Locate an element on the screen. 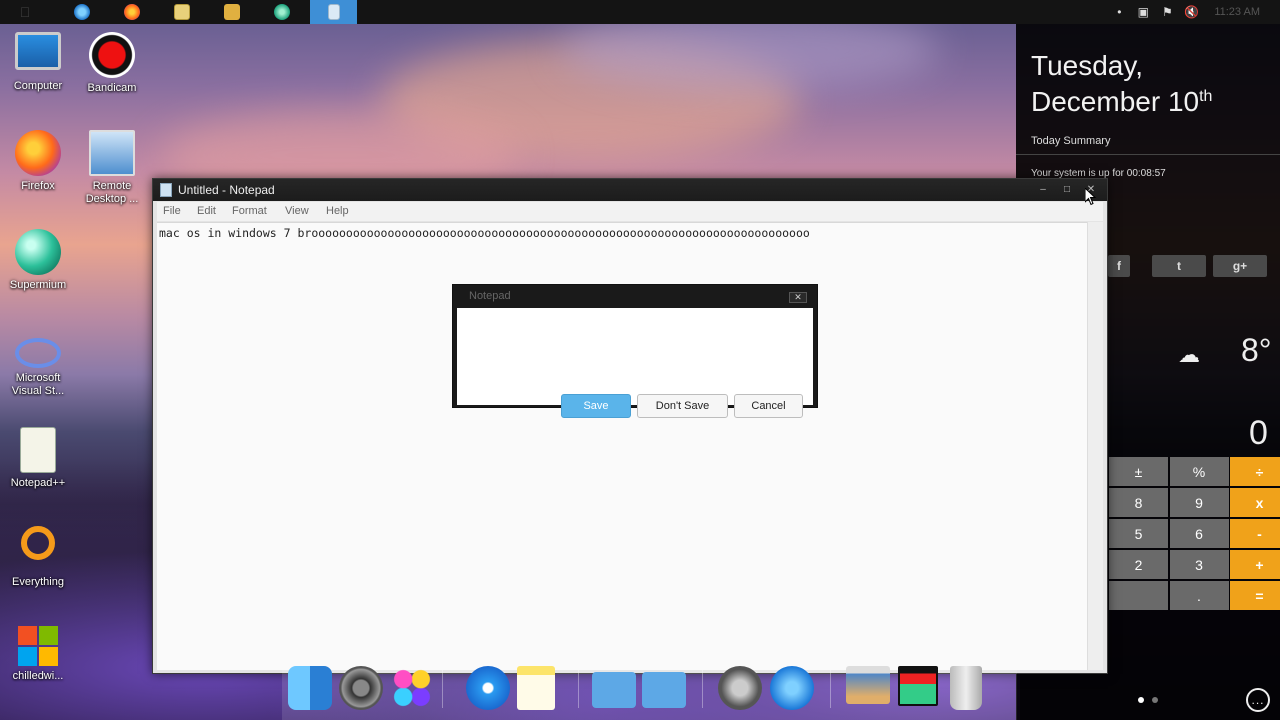  menu-edit: Edit is located at coordinates (206, 211).